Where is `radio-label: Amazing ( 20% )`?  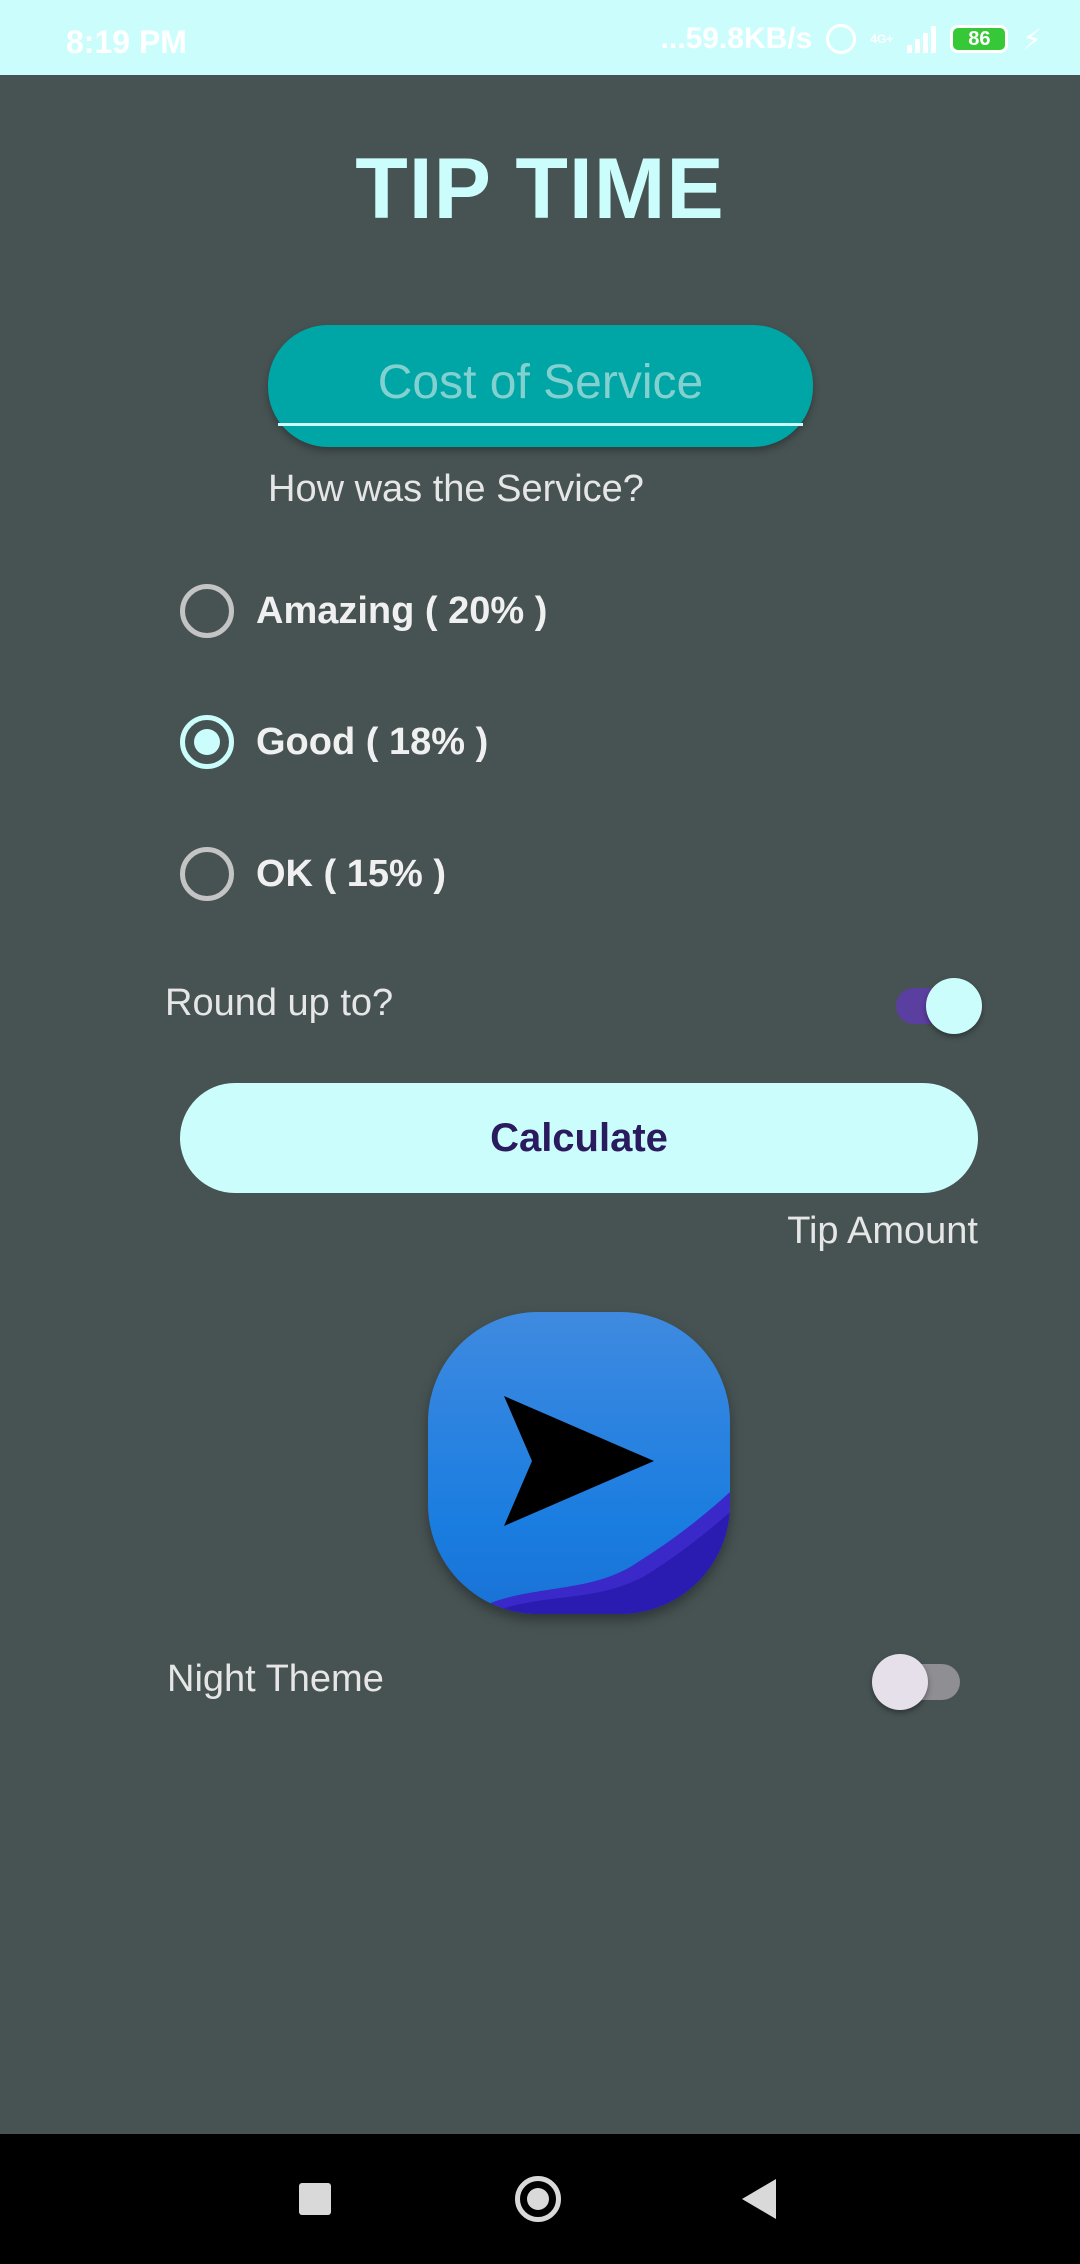
radio-label: Amazing ( 20% ) is located at coordinates (402, 610).